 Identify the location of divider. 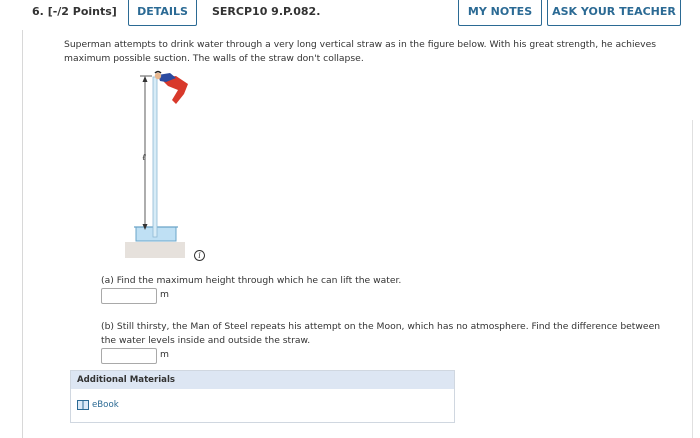
(692, 279).